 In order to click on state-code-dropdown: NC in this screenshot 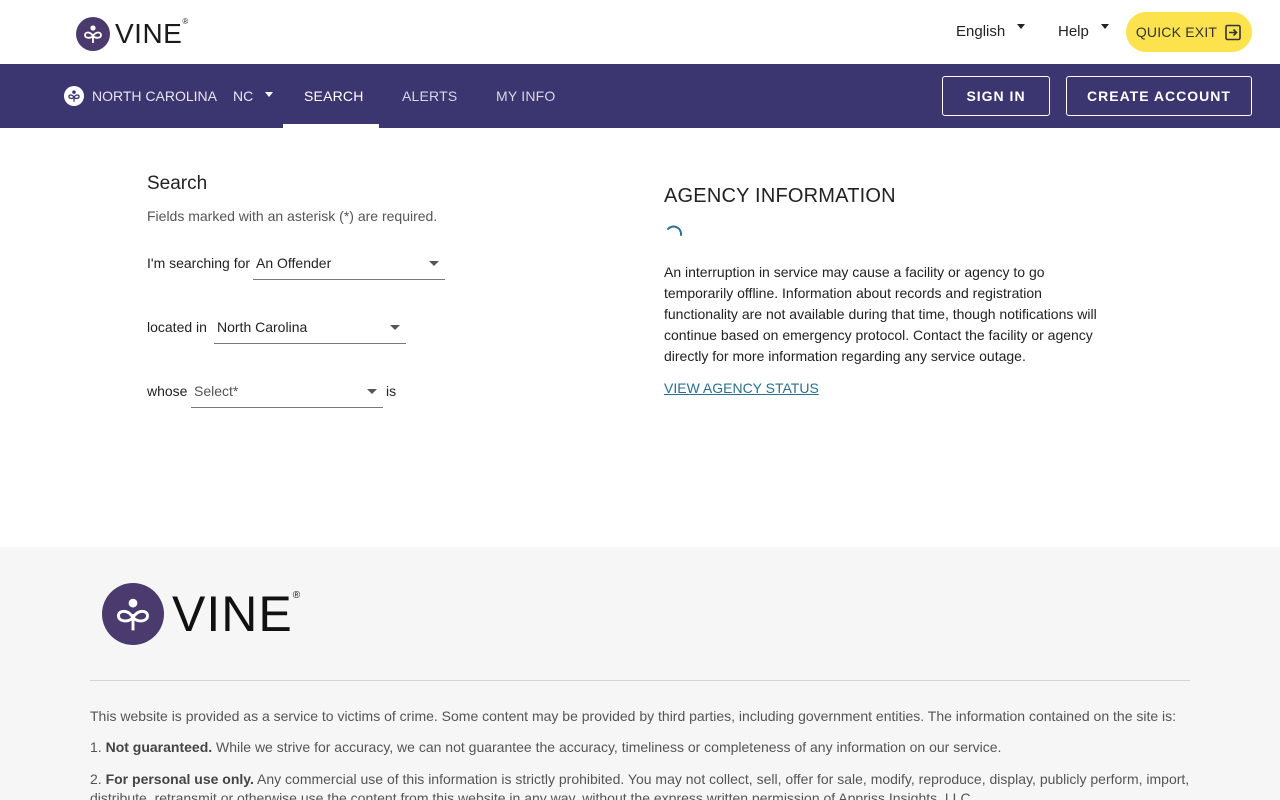, I will do `click(253, 96)`.